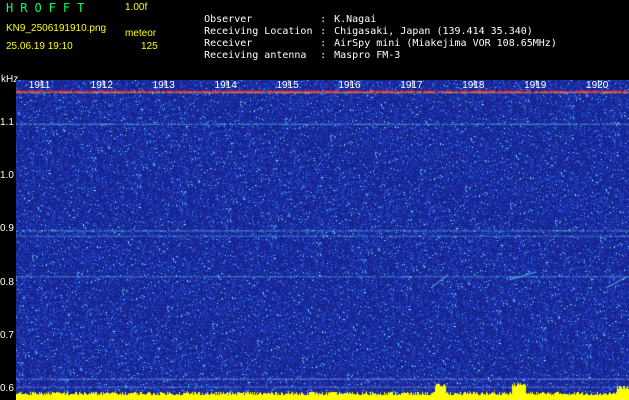 This screenshot has height=400, width=629. I want to click on info-value: Maspro FM-3, so click(367, 55).